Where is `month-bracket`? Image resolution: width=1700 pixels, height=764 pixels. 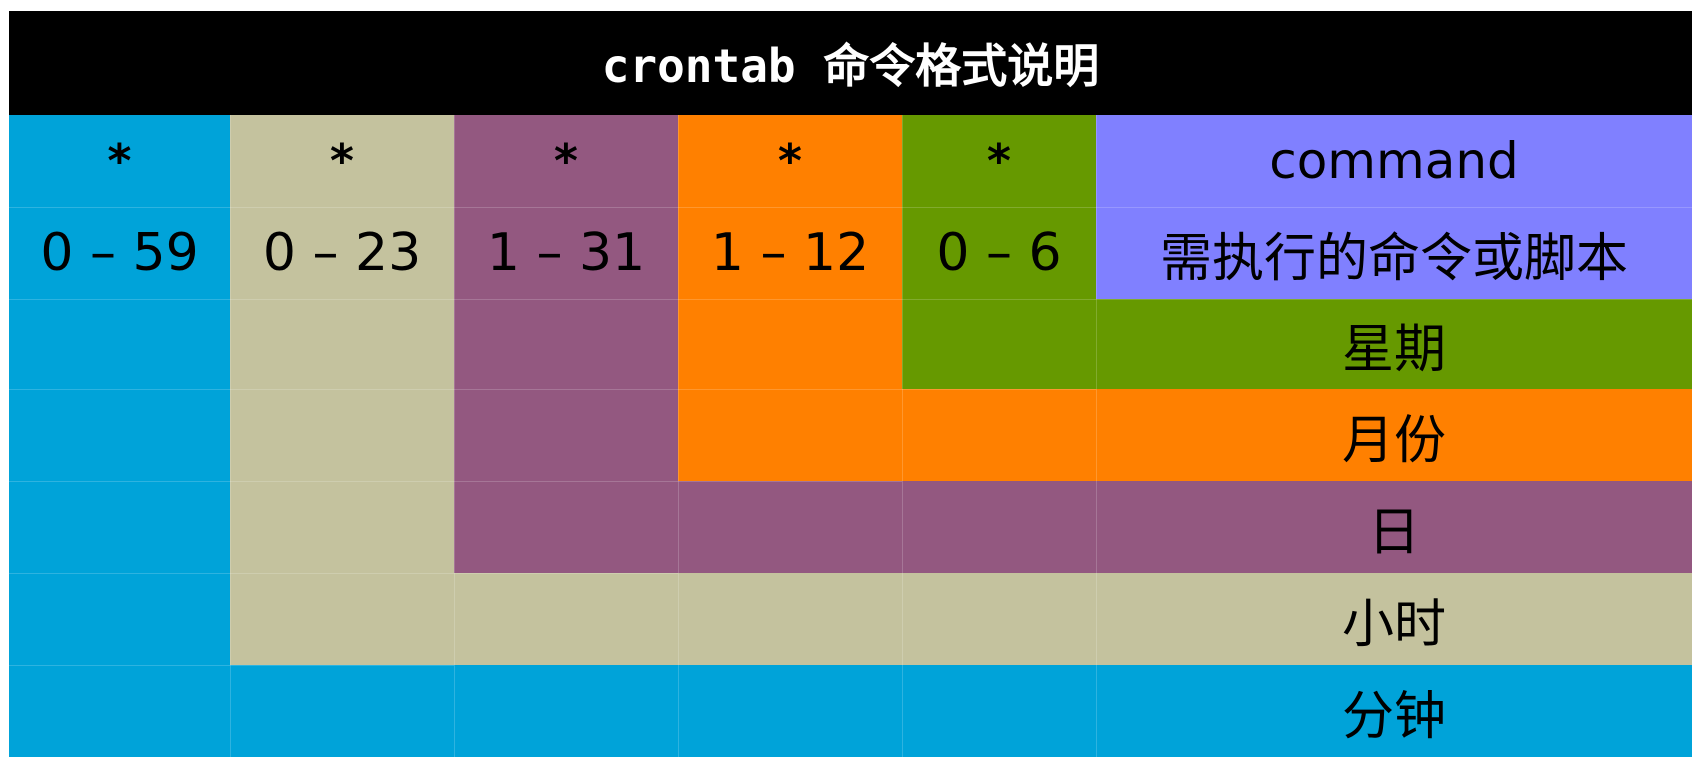
month-bracket is located at coordinates (790, 390).